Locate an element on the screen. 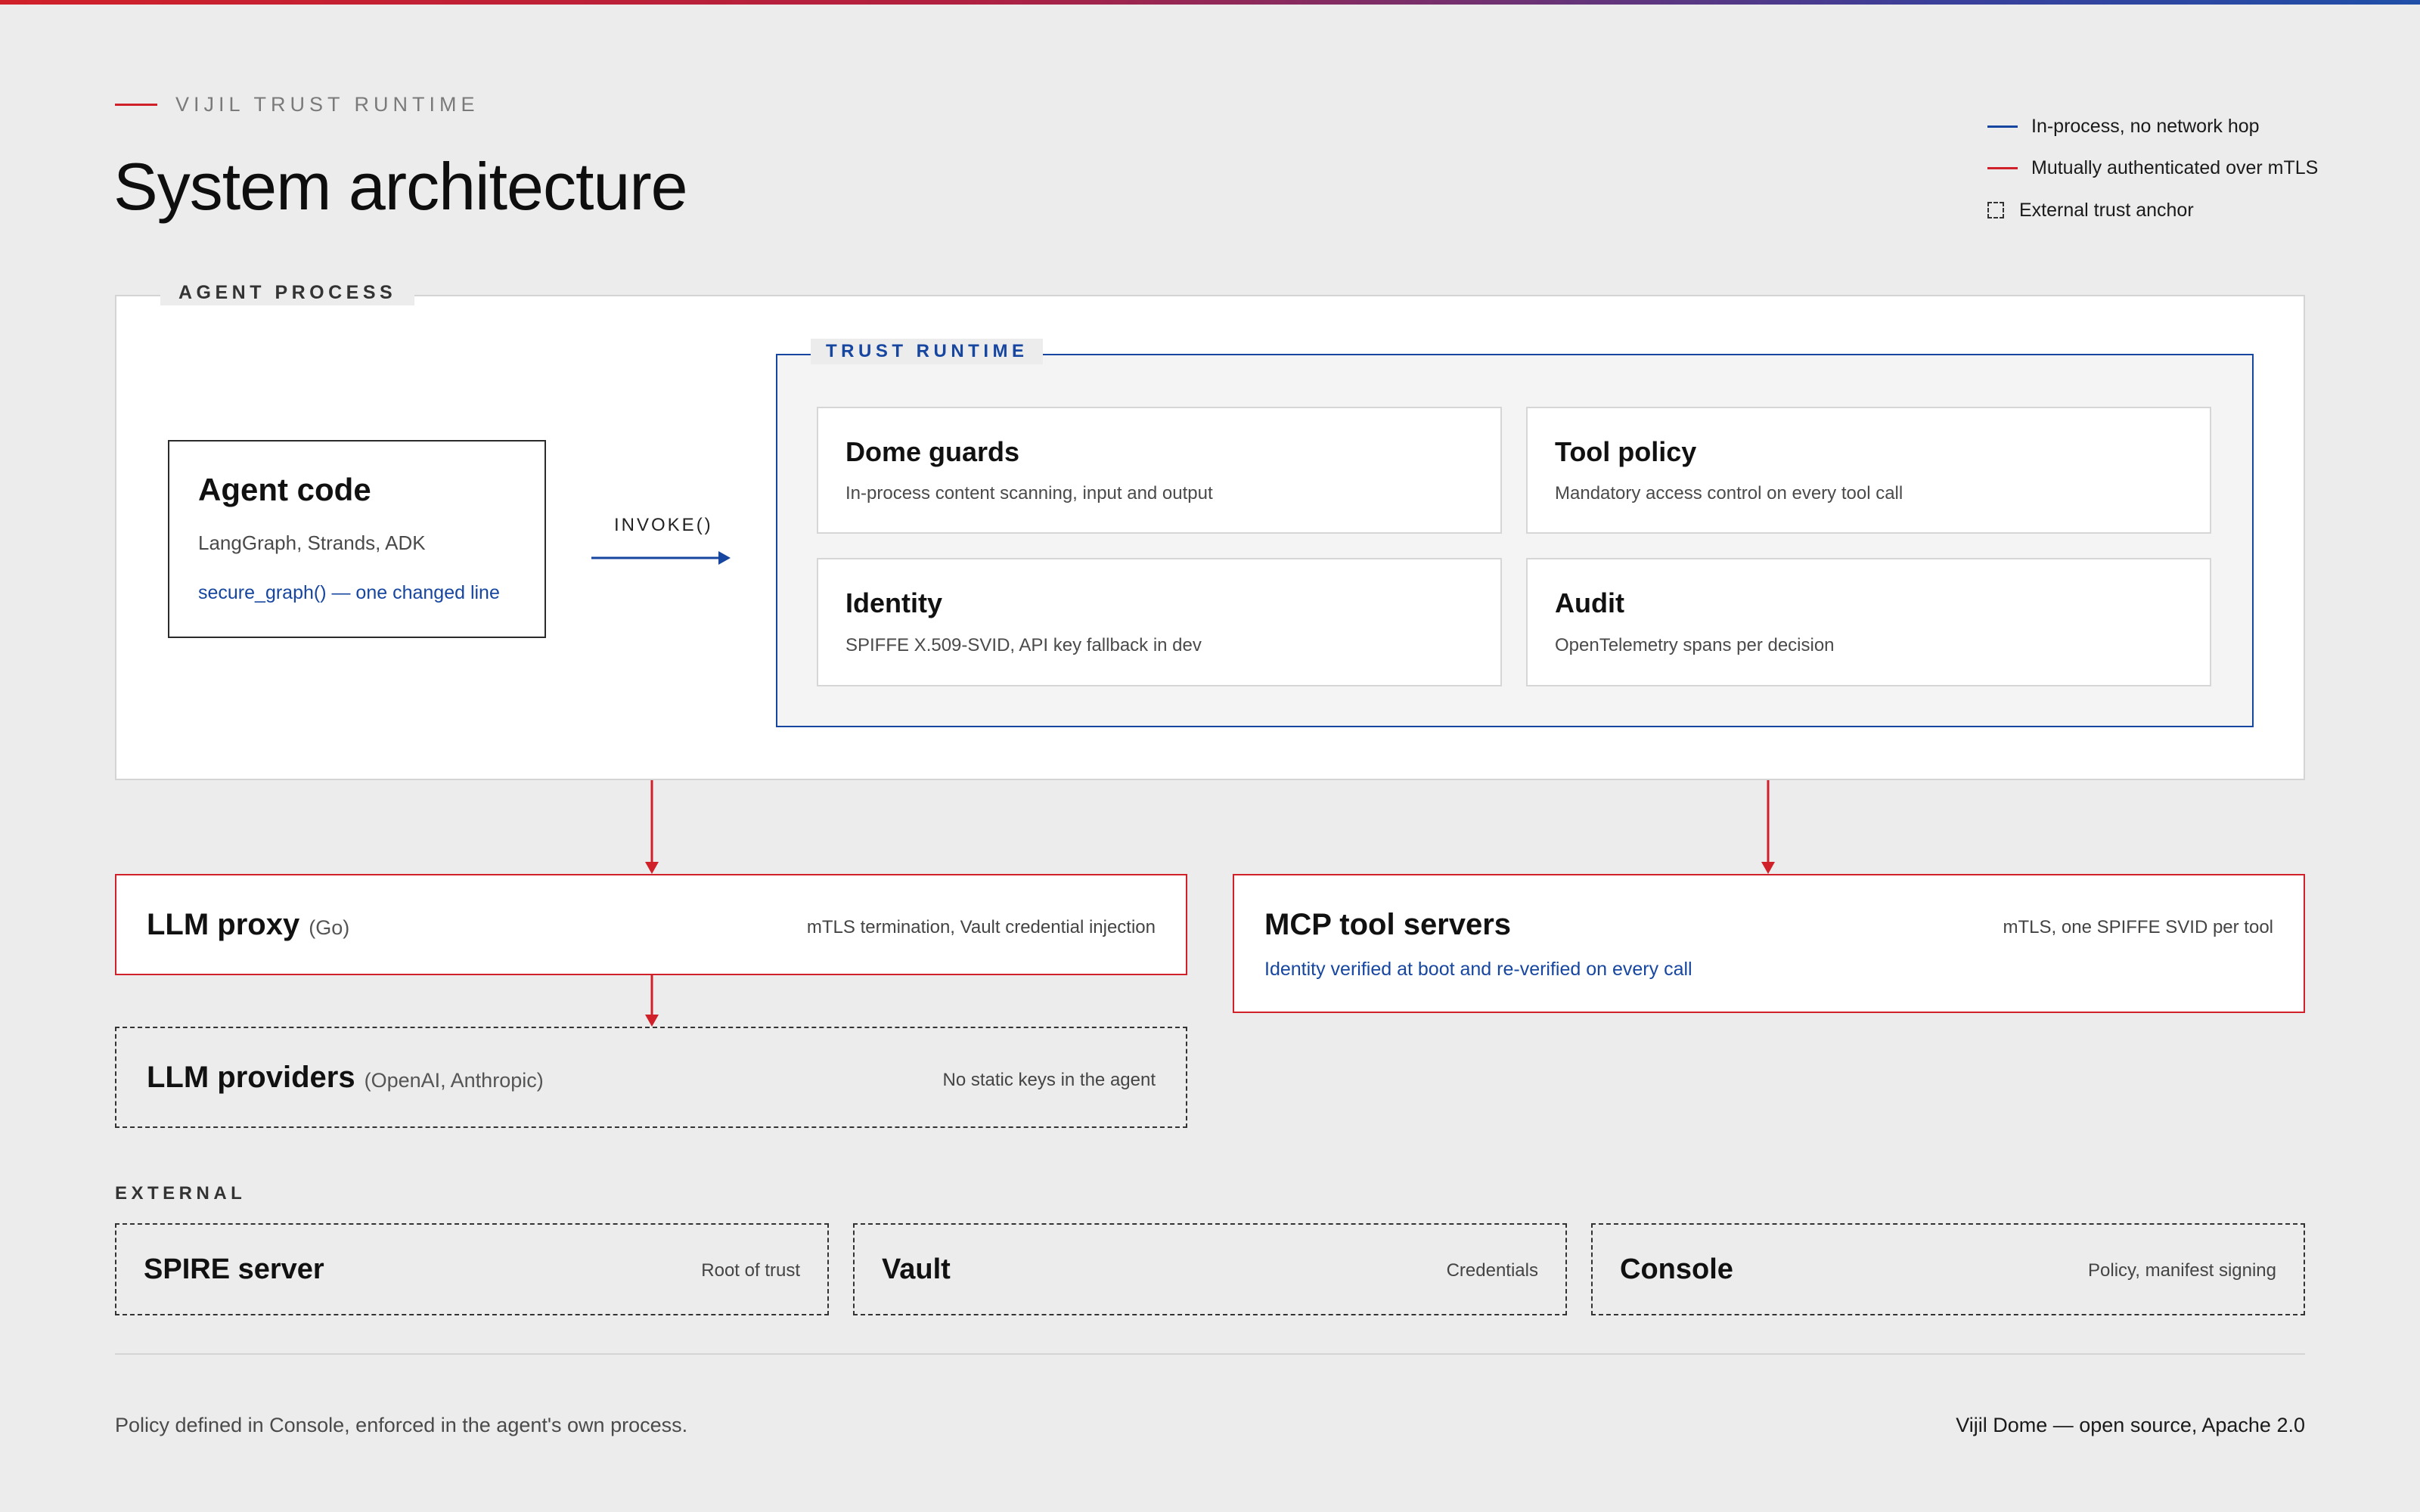 Image resolution: width=2420 pixels, height=1512 pixels. vault-title: Vault is located at coordinates (916, 1269).